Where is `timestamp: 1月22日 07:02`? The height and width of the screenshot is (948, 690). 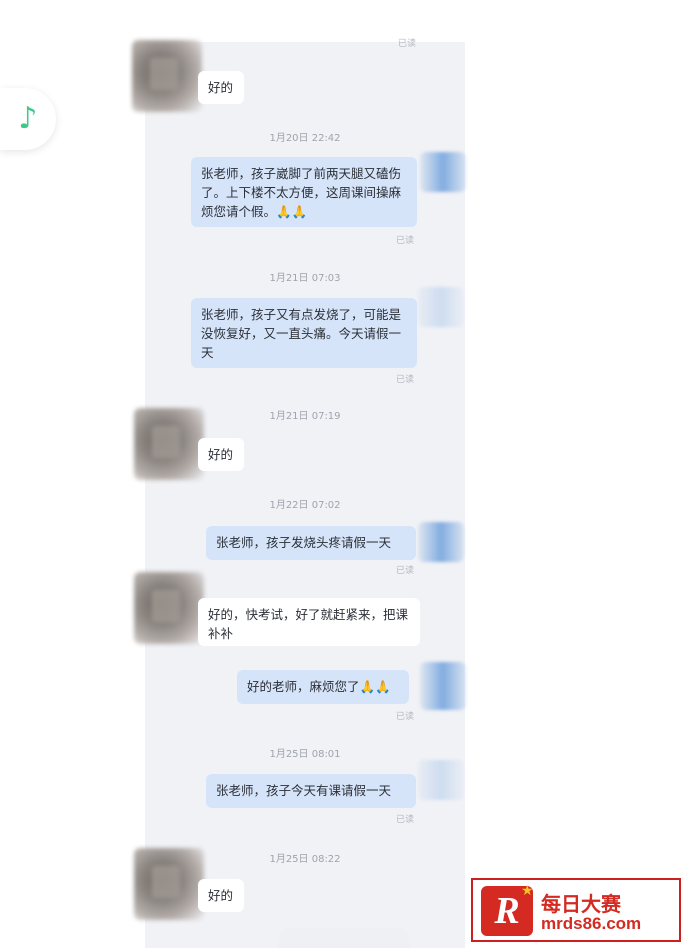
timestamp: 1月22日 07:02 is located at coordinates (305, 505).